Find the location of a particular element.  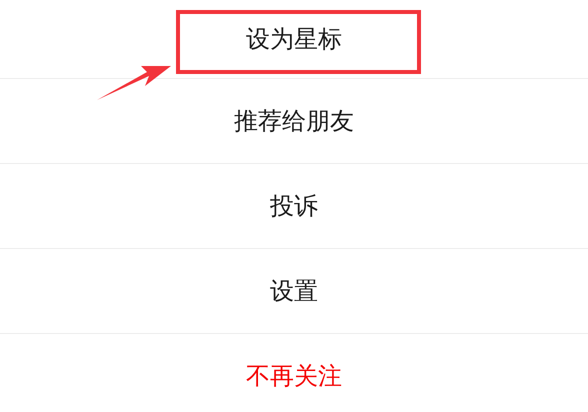

menu-item: 不再关注 is located at coordinates (294, 376).